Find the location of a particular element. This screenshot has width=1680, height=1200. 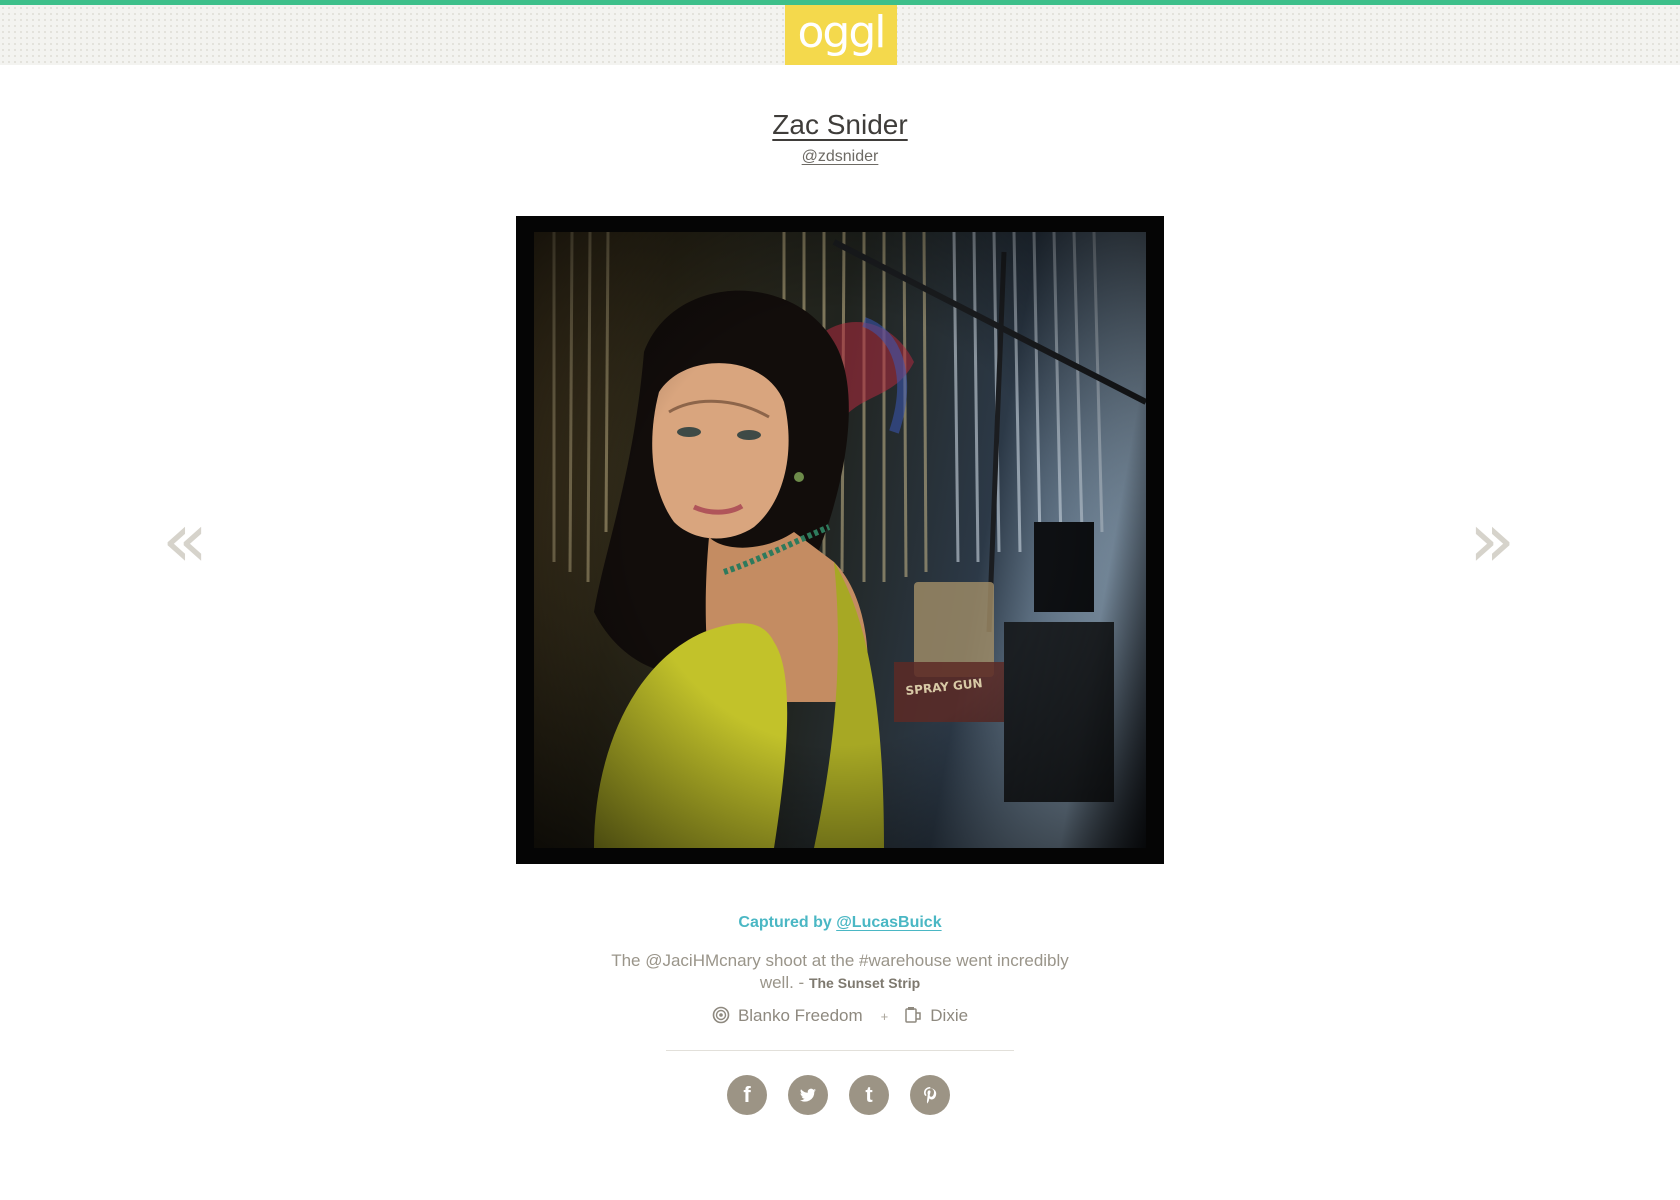

twitter-share-button is located at coordinates (808, 1095).